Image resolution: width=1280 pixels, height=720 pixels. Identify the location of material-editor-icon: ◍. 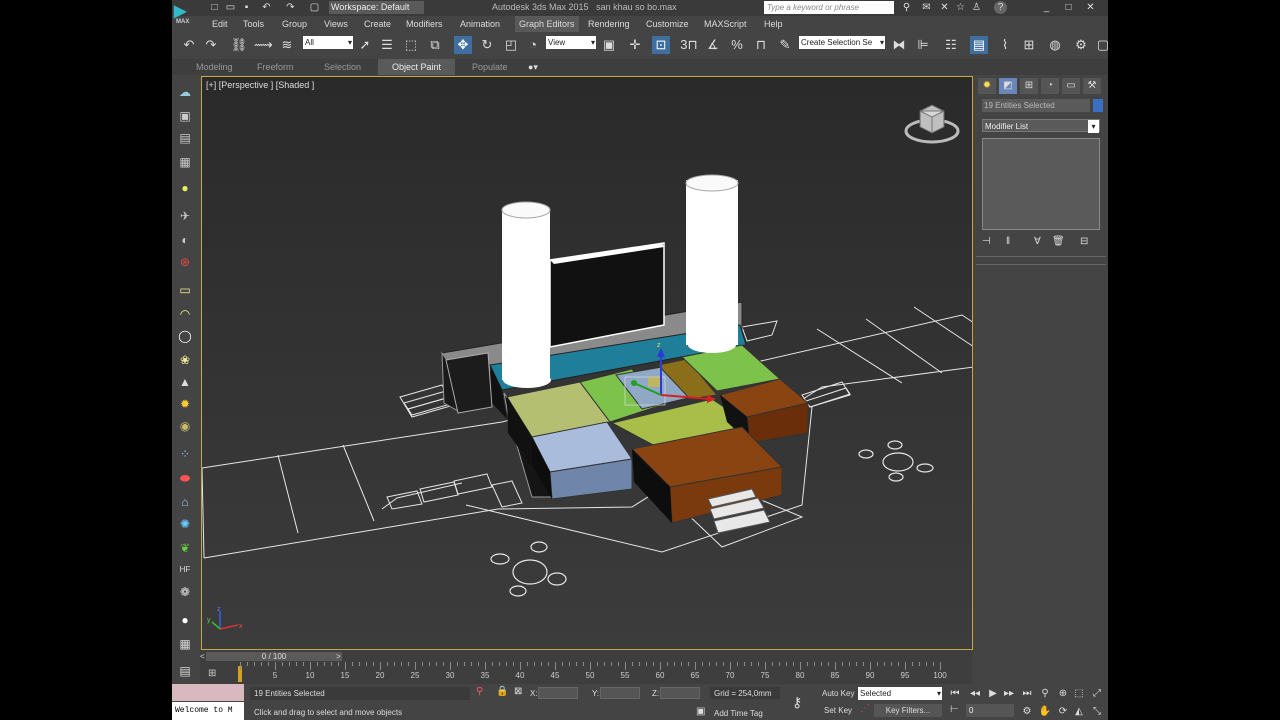
(1055, 45).